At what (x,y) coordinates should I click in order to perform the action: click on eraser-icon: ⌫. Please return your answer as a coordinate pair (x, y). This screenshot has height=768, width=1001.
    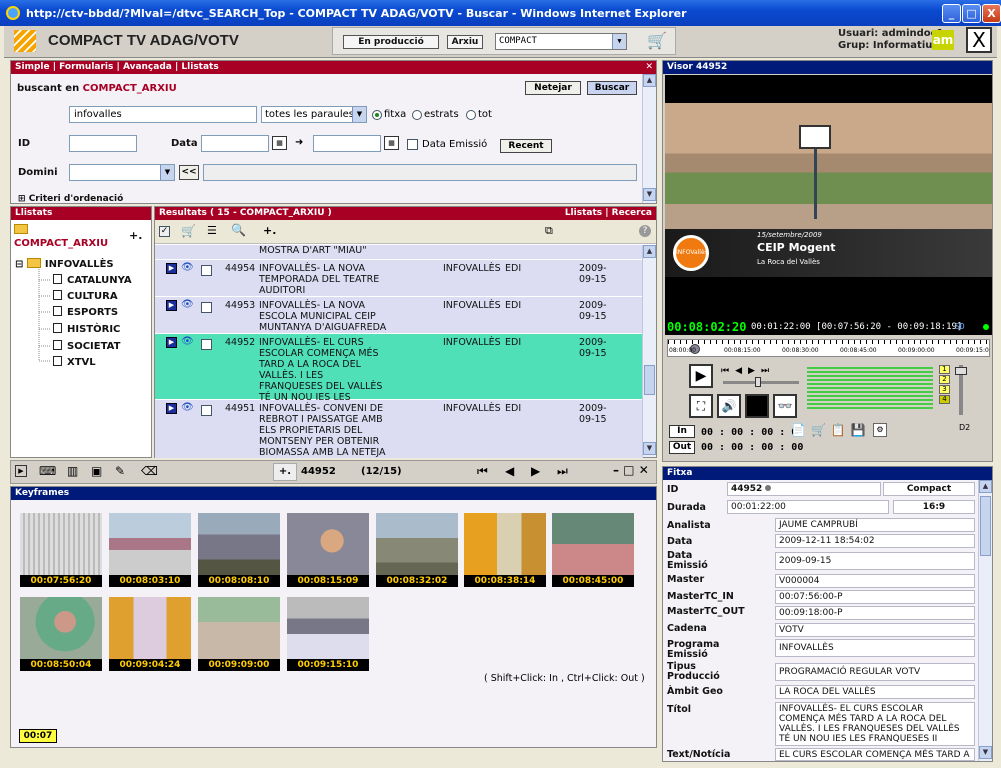
    Looking at the image, I should click on (149, 471).